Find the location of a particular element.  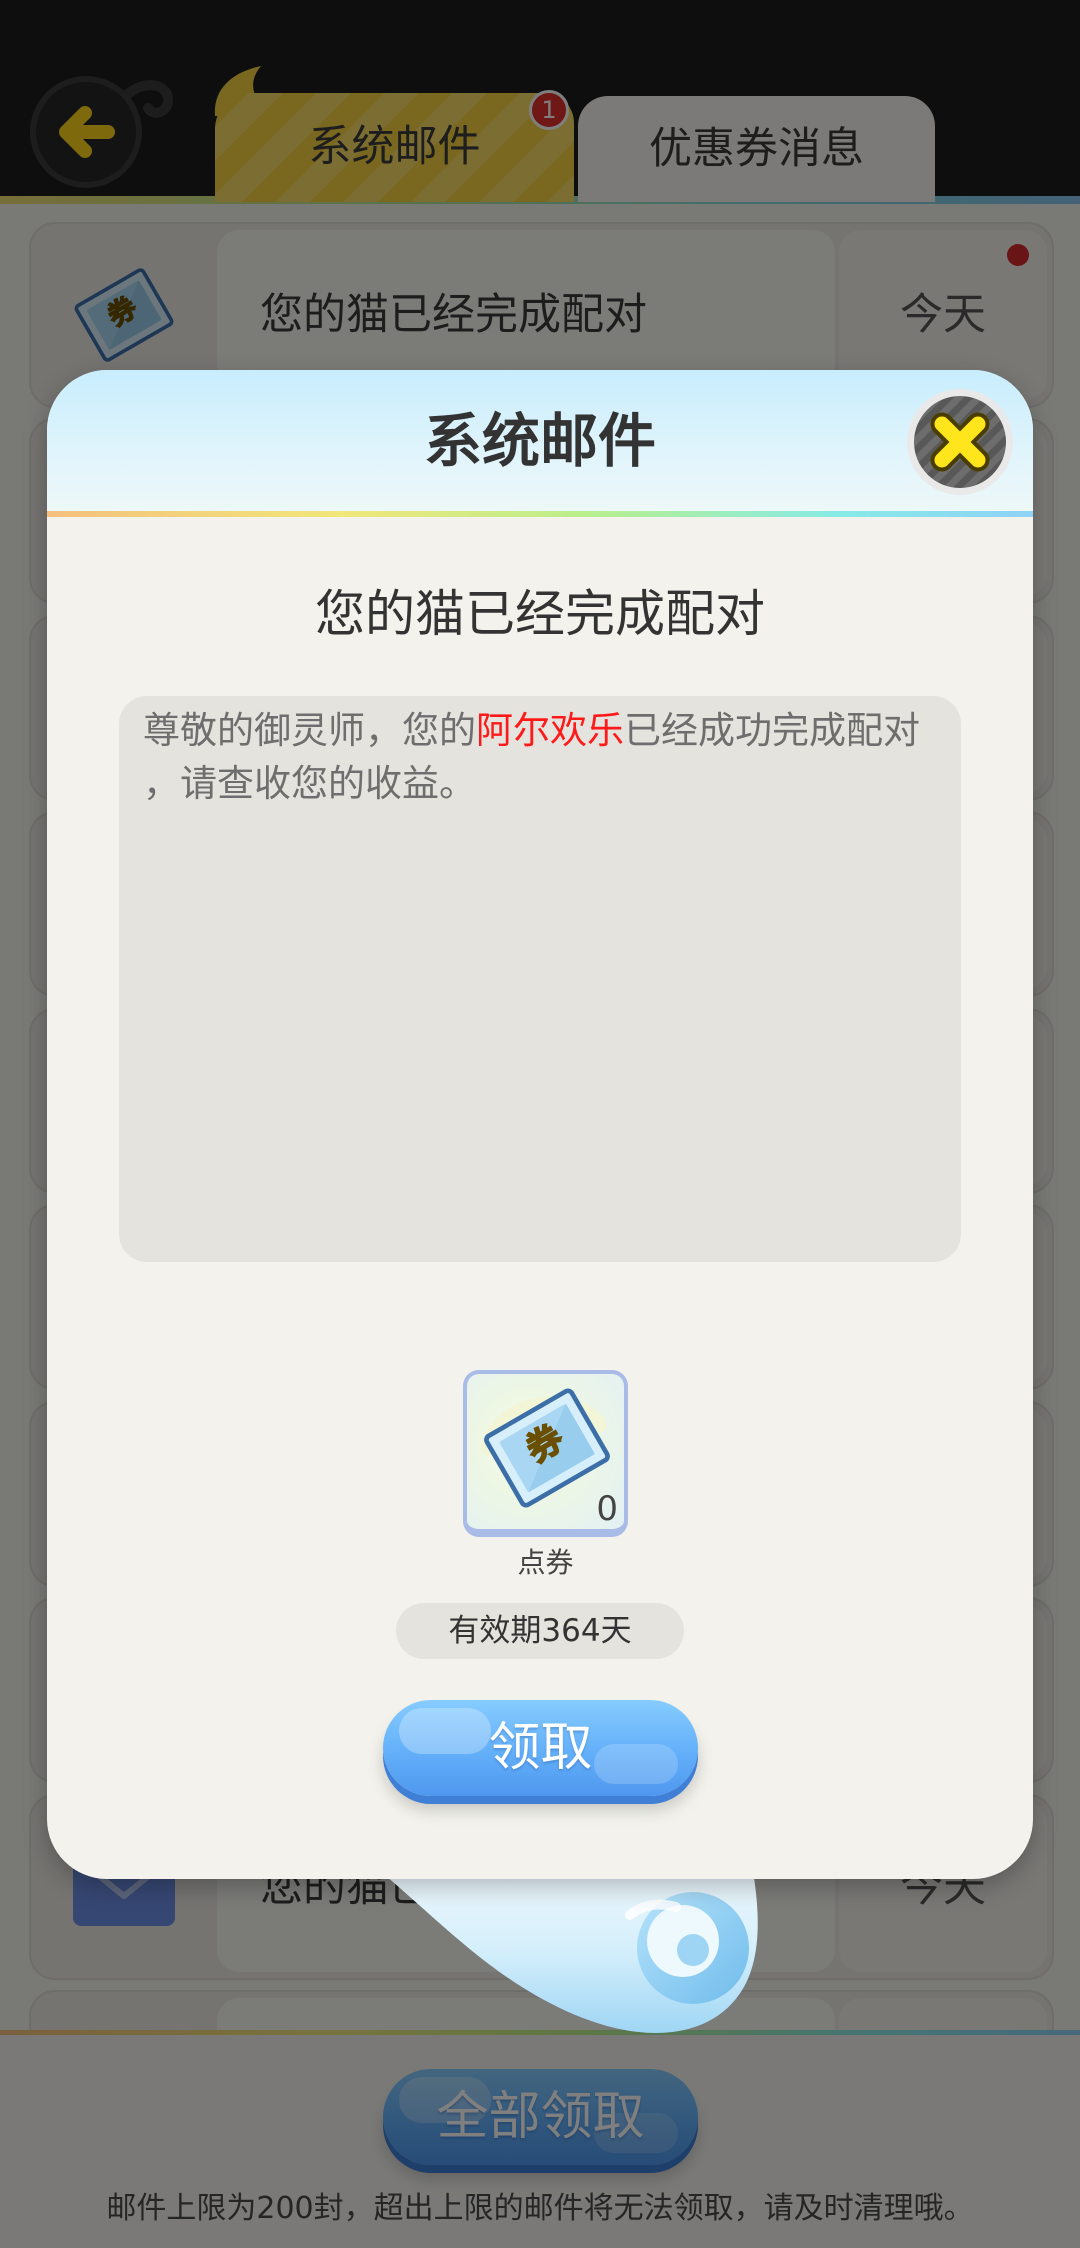

dialog-title: 系统邮件 is located at coordinates (539, 441).